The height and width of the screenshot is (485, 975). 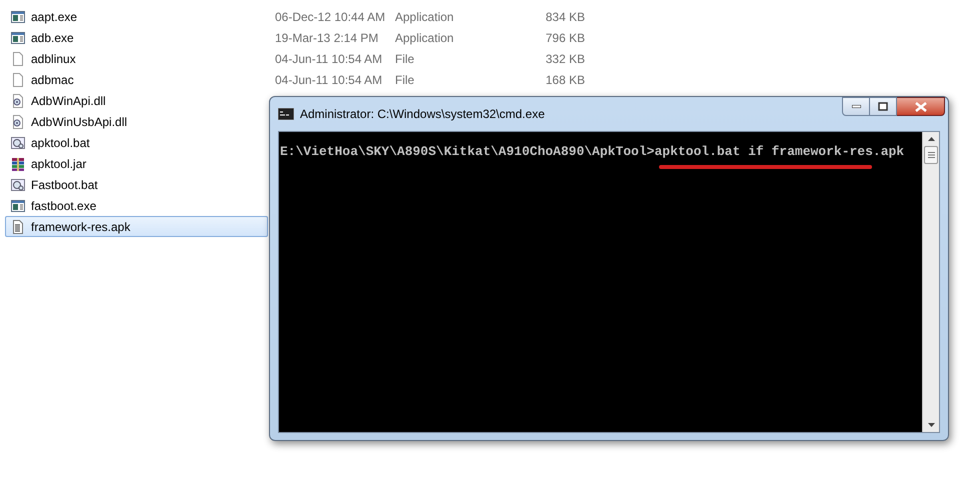 I want to click on size-cell-text: 796 KB, so click(x=564, y=38).